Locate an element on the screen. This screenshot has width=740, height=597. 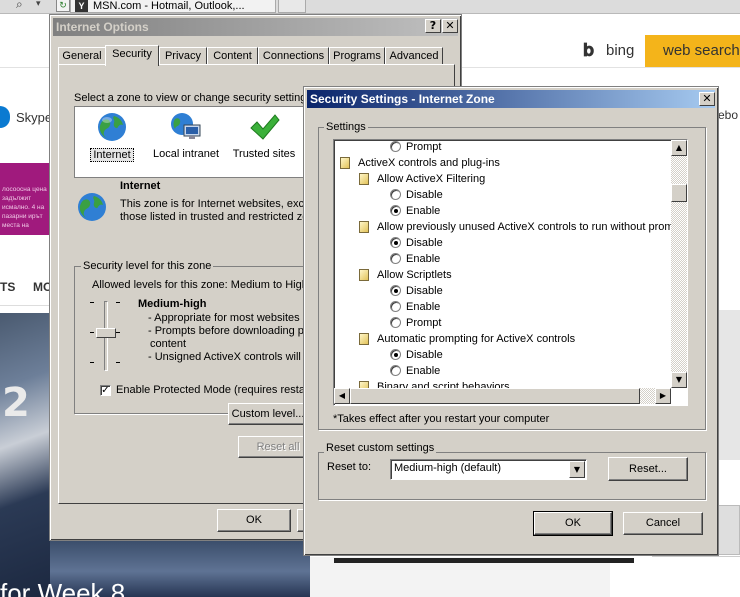
tab-advanced: Advanced is located at coordinates (414, 56).